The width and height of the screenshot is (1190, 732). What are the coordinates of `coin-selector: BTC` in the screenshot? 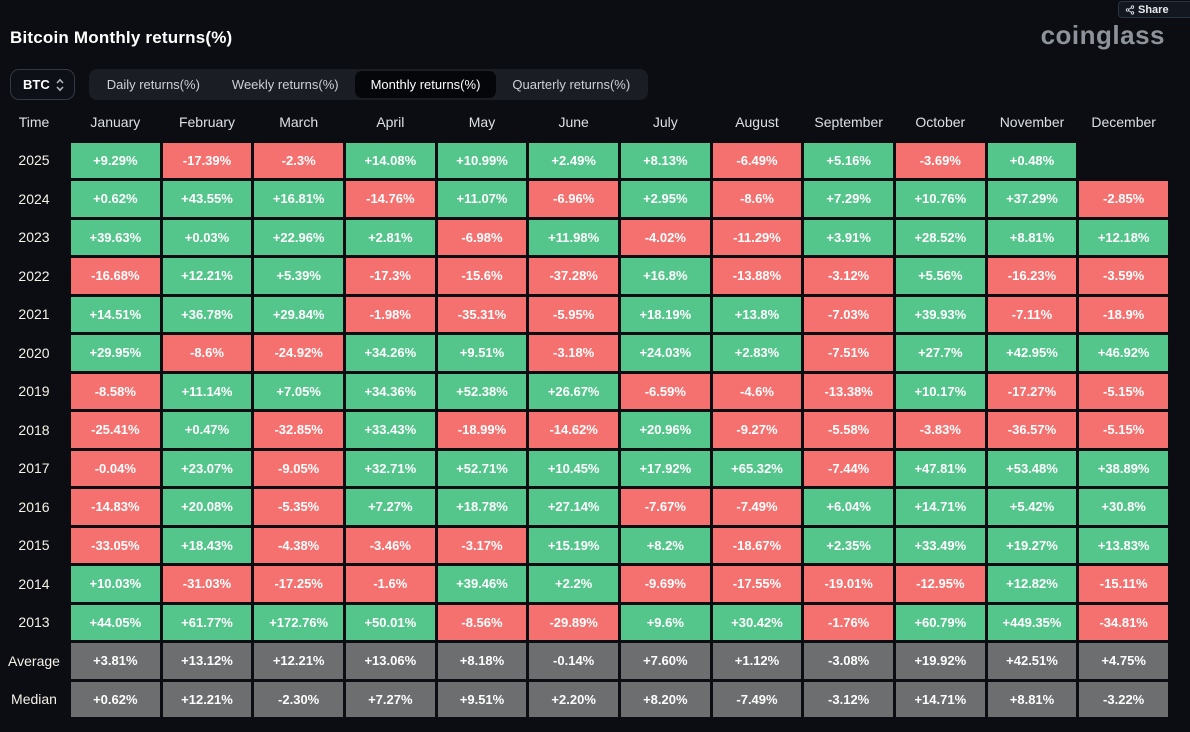 It's located at (42, 84).